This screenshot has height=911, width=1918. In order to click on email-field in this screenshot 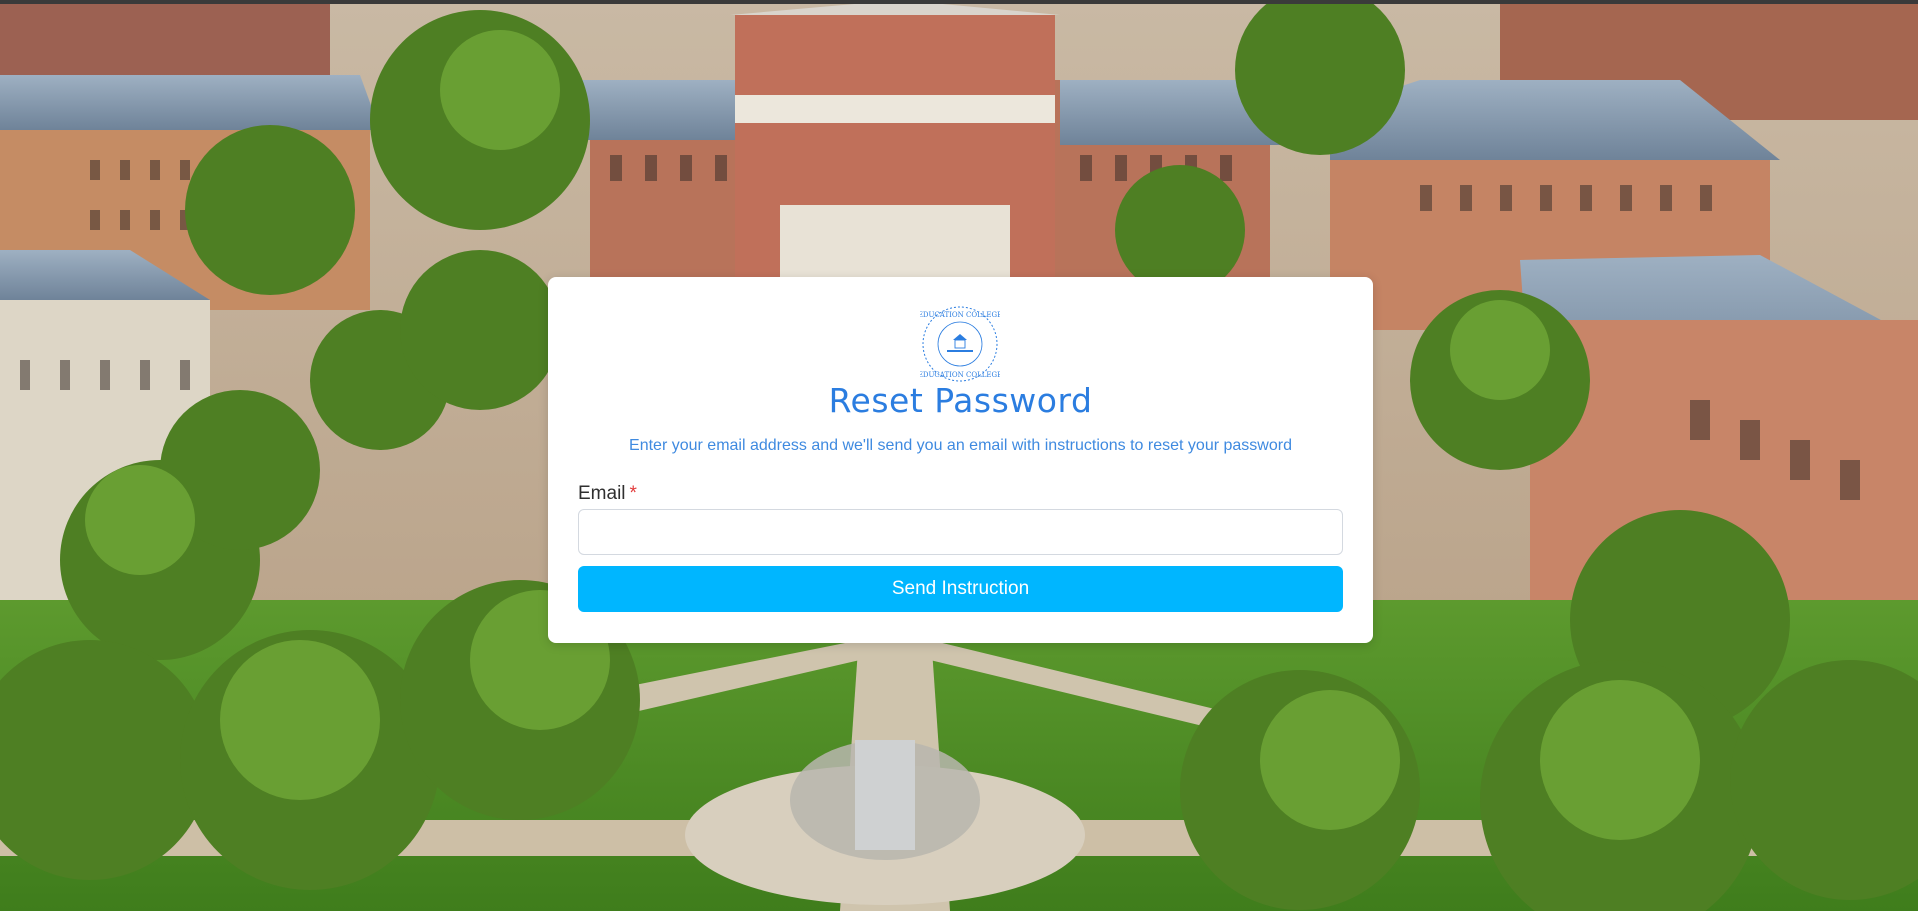, I will do `click(960, 532)`.